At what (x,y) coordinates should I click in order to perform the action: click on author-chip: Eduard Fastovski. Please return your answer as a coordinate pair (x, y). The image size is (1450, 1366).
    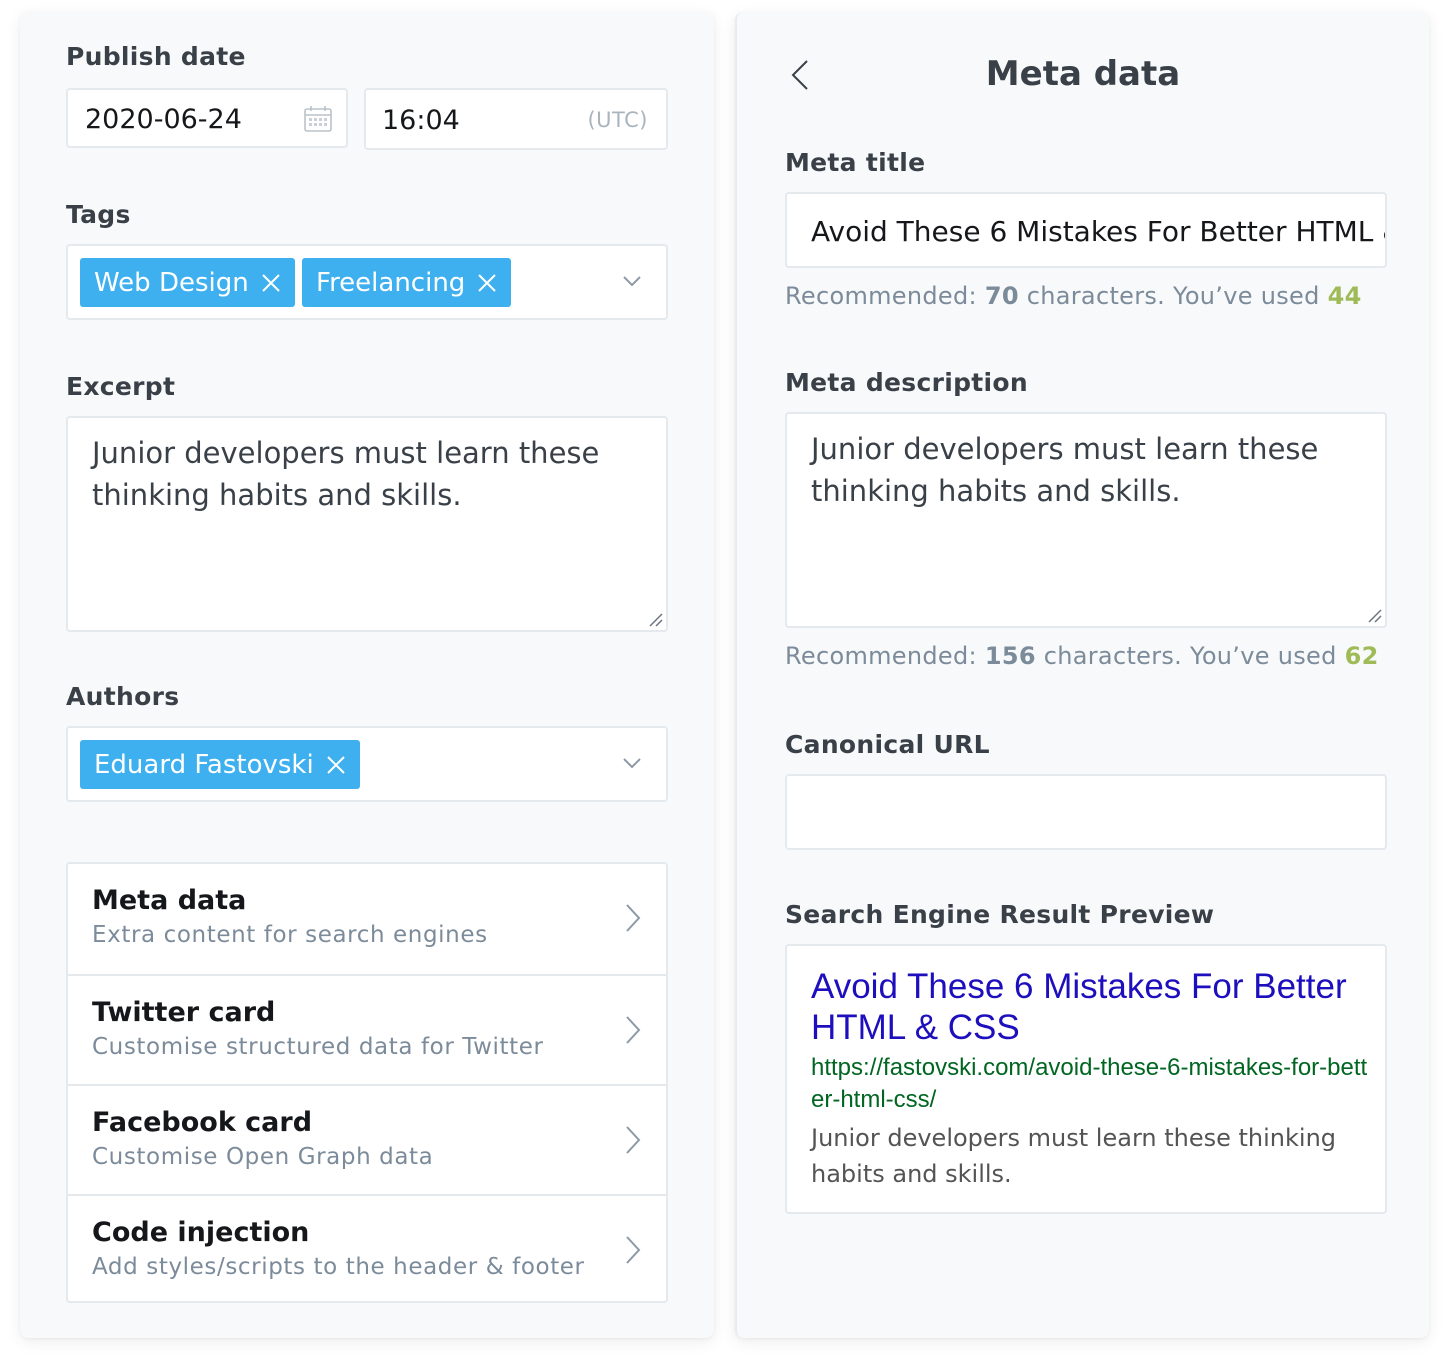
    Looking at the image, I should click on (220, 764).